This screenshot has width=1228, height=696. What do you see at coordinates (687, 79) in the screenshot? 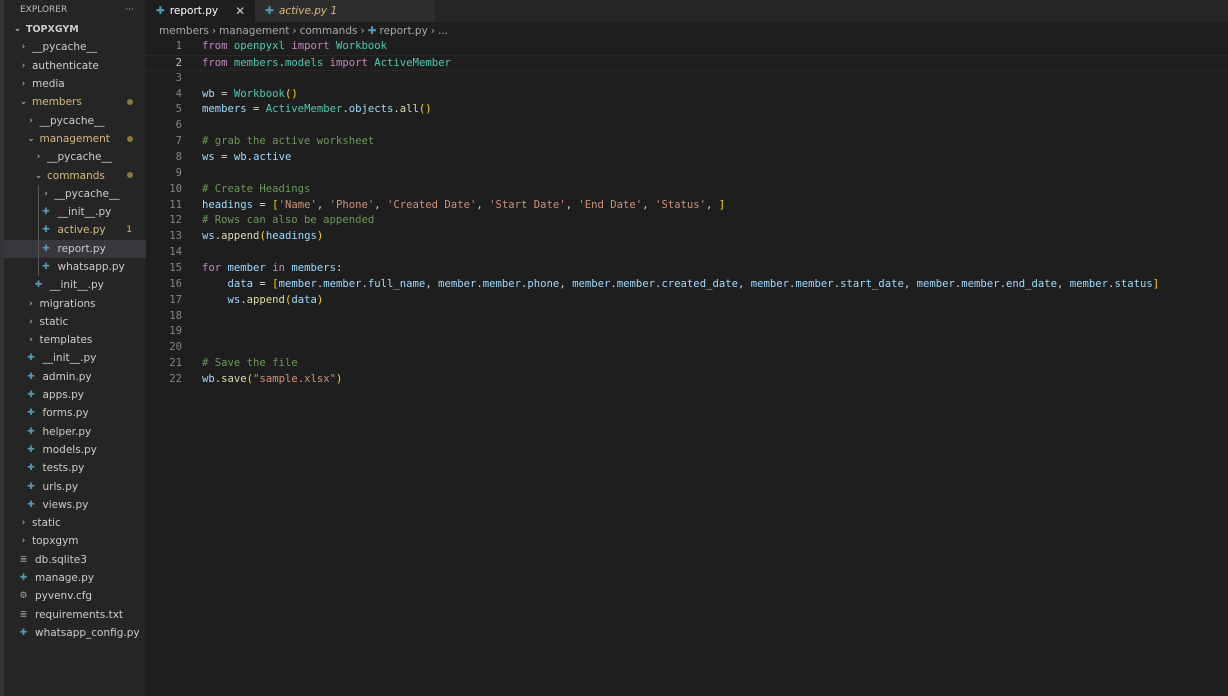
I see `code-line: 3` at bounding box center [687, 79].